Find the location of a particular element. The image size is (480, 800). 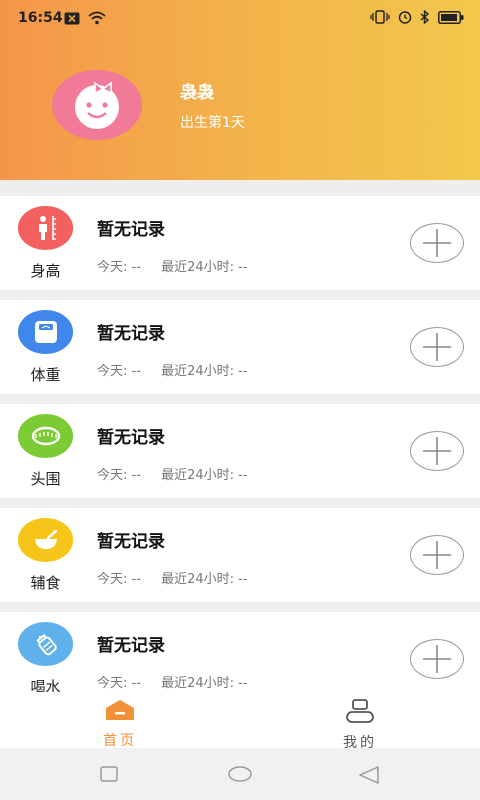

bowl-icon is located at coordinates (45, 539).